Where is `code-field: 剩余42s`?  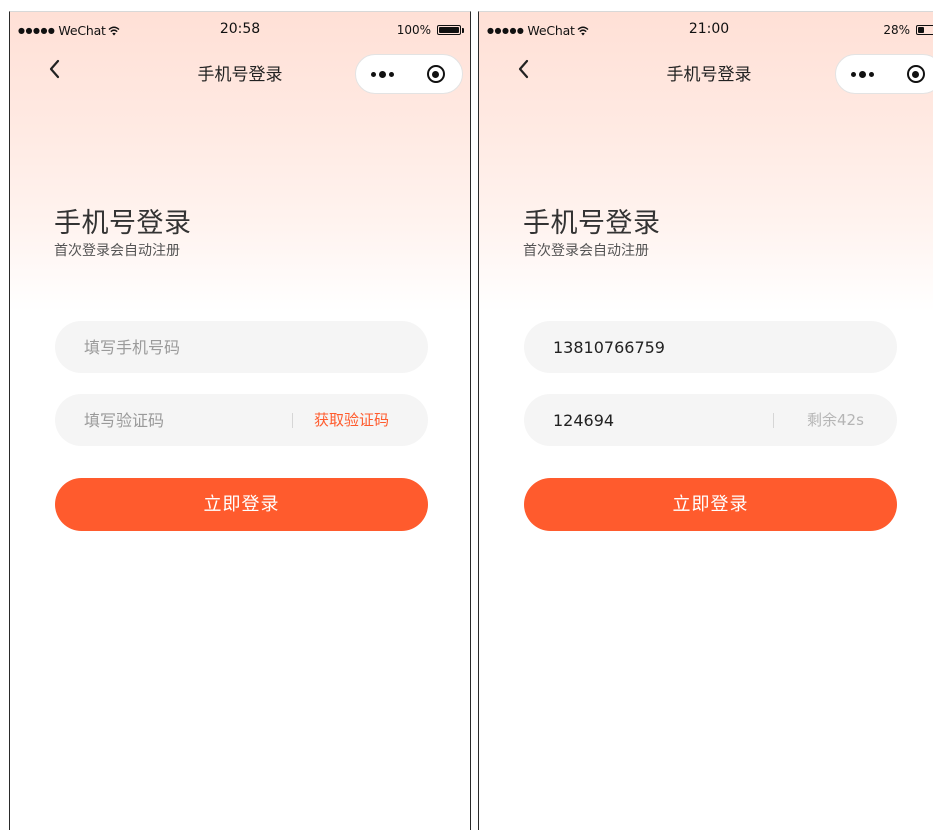
code-field: 剩余42s is located at coordinates (710, 420).